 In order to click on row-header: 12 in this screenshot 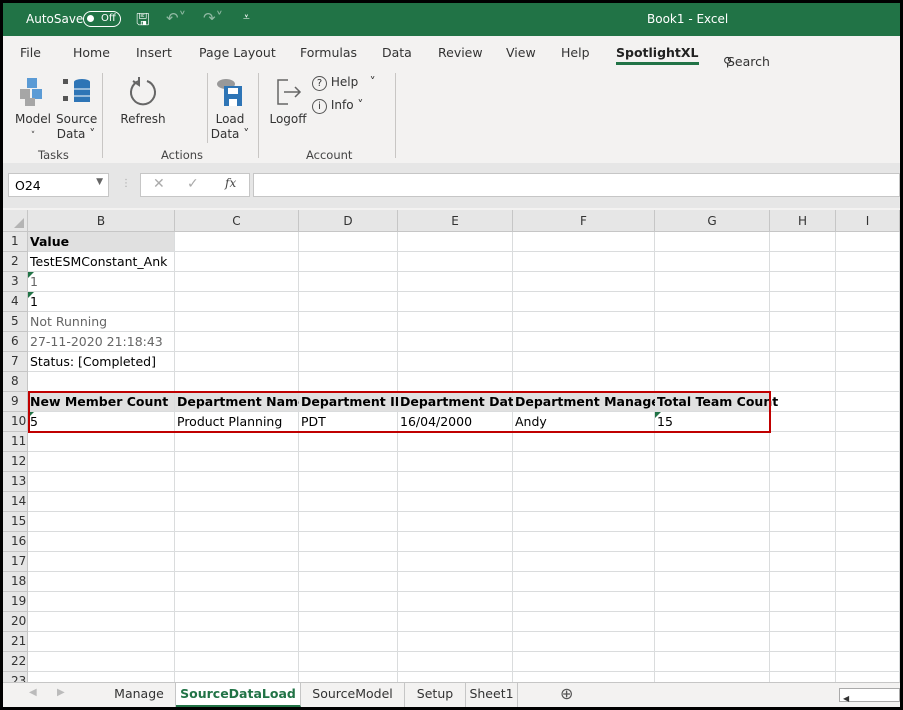, I will do `click(15, 462)`.